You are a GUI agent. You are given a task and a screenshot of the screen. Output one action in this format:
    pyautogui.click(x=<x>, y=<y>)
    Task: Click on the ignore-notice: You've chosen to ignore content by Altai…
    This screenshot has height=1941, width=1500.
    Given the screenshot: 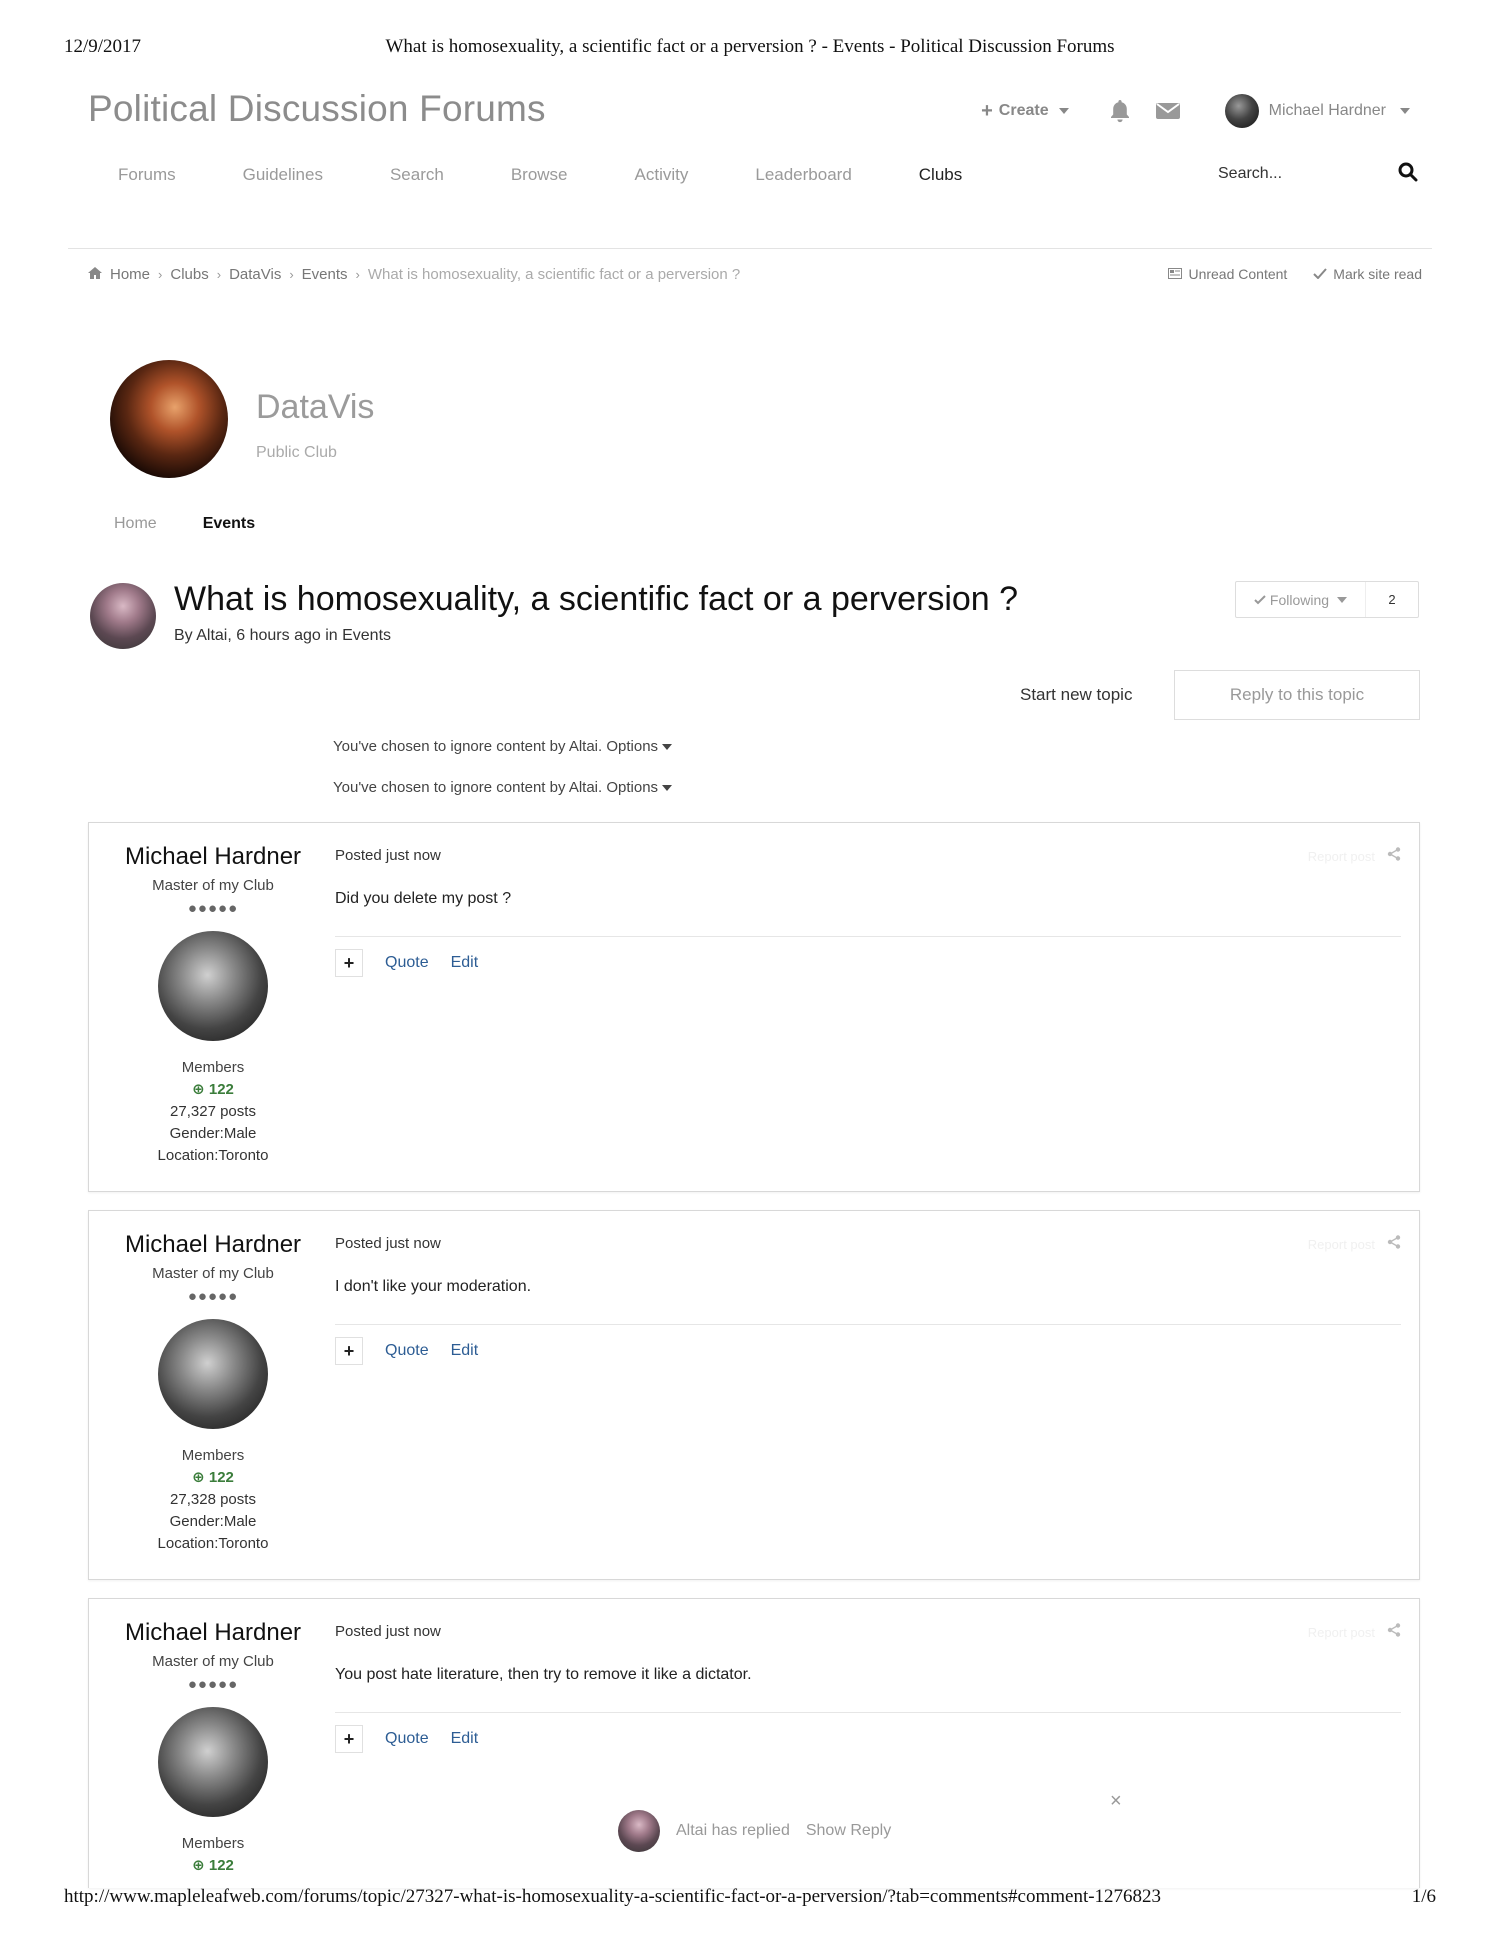 What is the action you would take?
    pyautogui.click(x=503, y=787)
    